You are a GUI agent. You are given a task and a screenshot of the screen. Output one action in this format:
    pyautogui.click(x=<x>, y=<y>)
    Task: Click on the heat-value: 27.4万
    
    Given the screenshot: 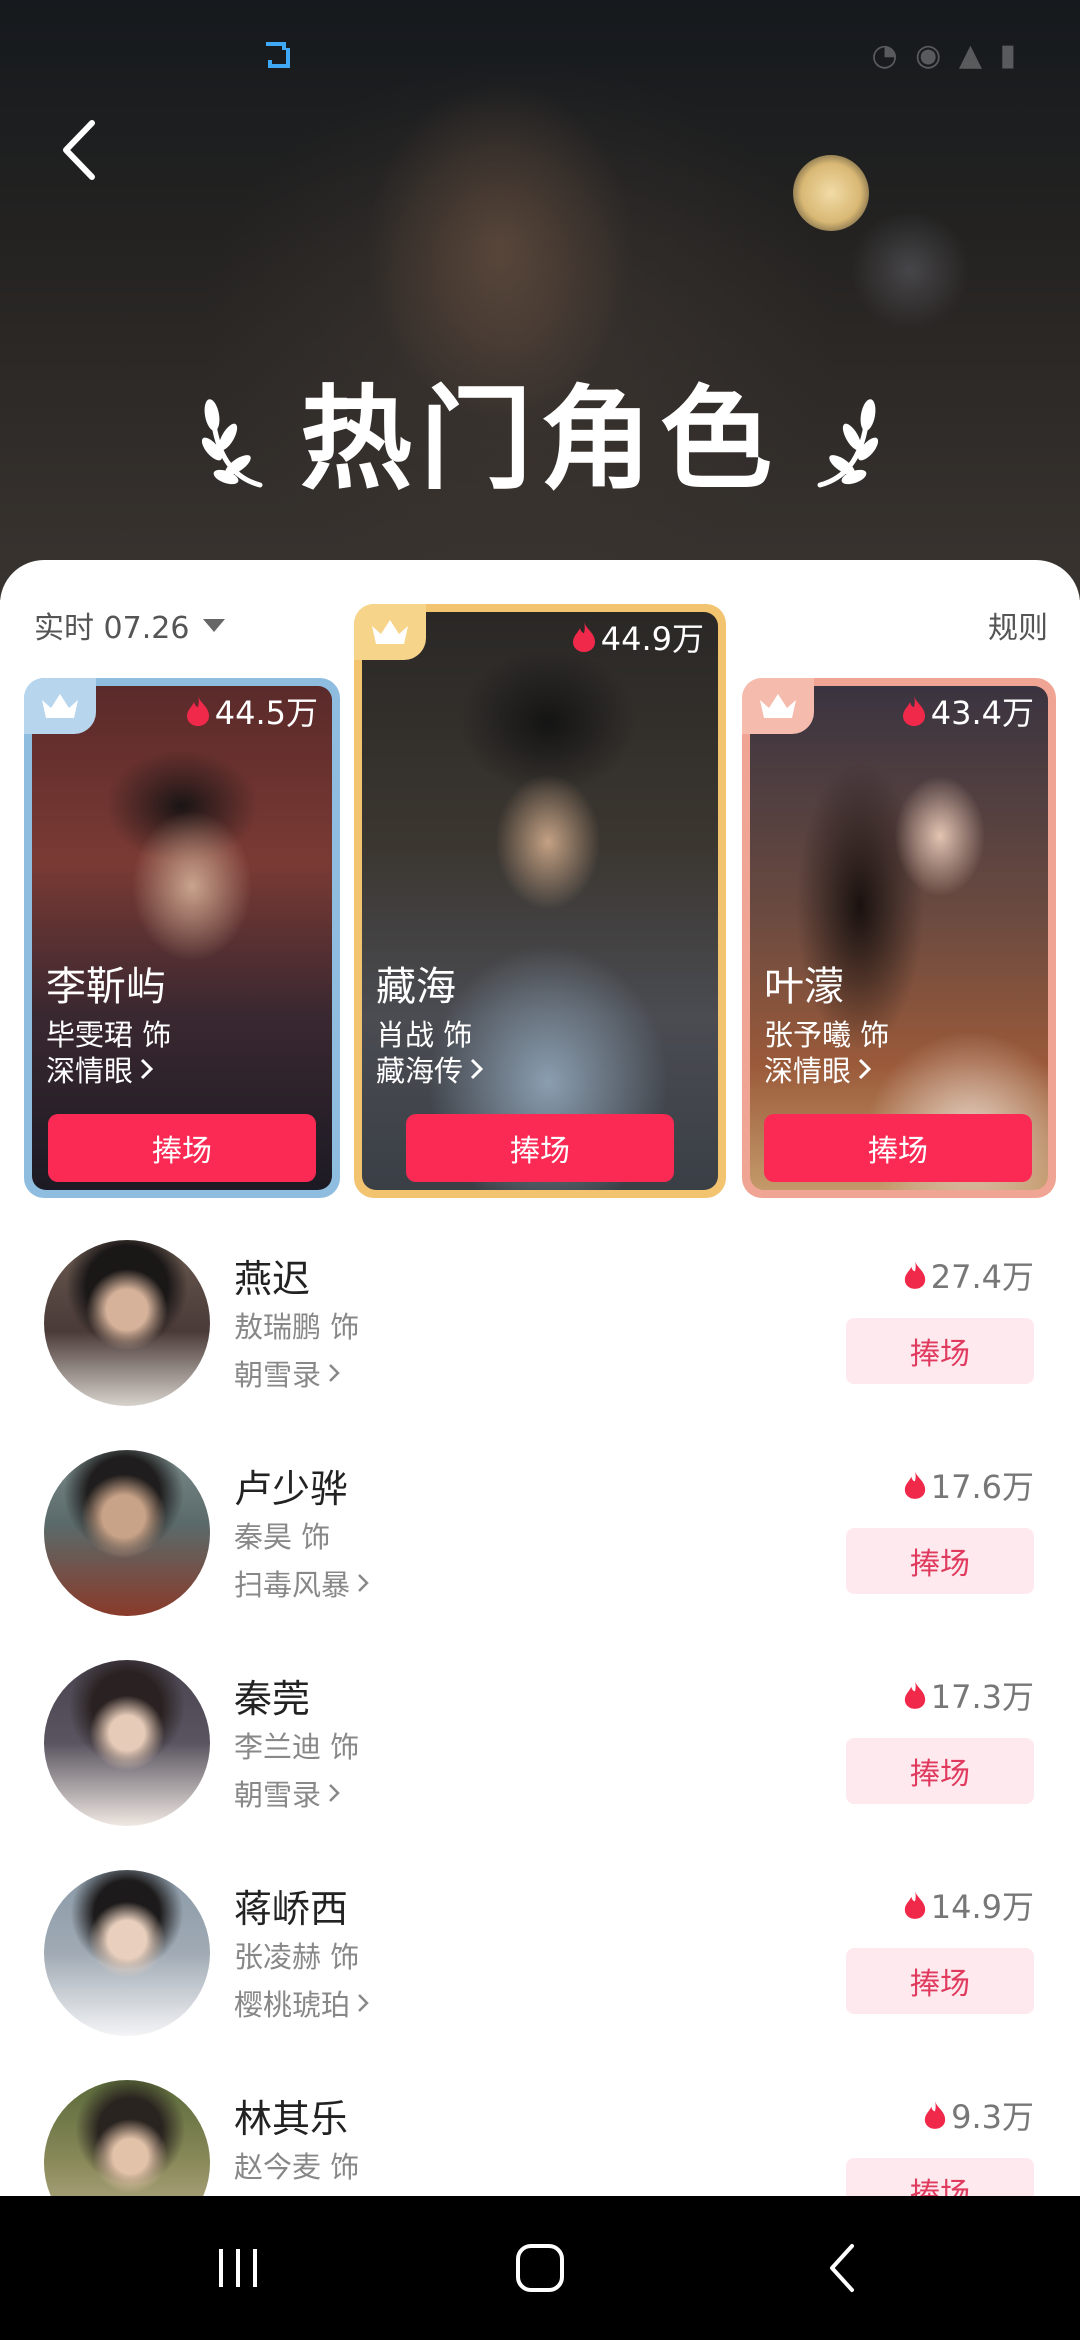 What is the action you would take?
    pyautogui.click(x=982, y=1277)
    